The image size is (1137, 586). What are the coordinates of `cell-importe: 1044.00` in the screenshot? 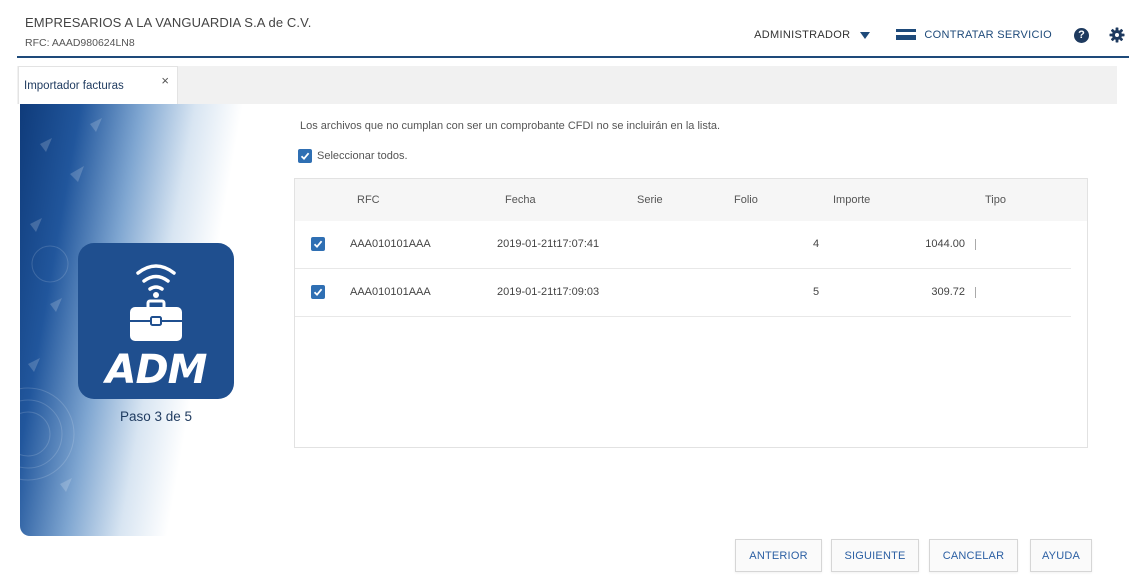 It's located at (945, 244).